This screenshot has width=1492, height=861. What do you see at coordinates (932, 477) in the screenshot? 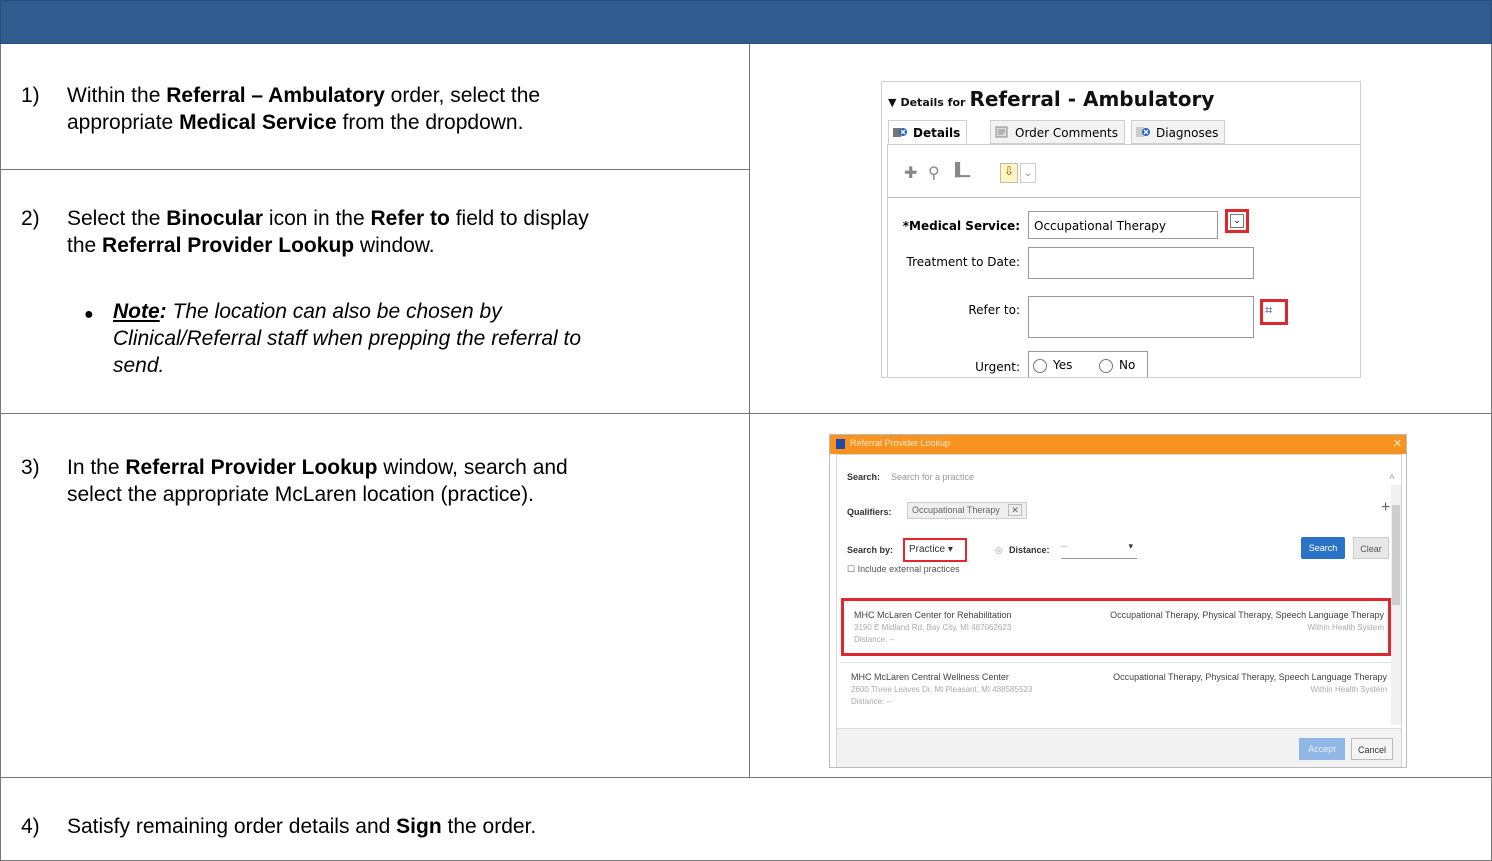
I see `search-input: Search for a practice` at bounding box center [932, 477].